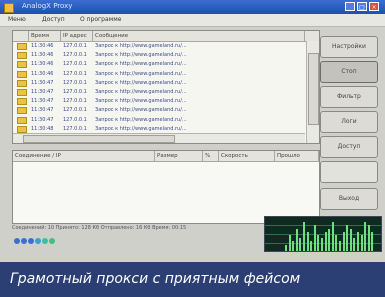 The width and height of the screenshot is (385, 297). Describe the element at coordinates (349, 47) in the screenshot. I see `settings-button: Настройки` at that location.